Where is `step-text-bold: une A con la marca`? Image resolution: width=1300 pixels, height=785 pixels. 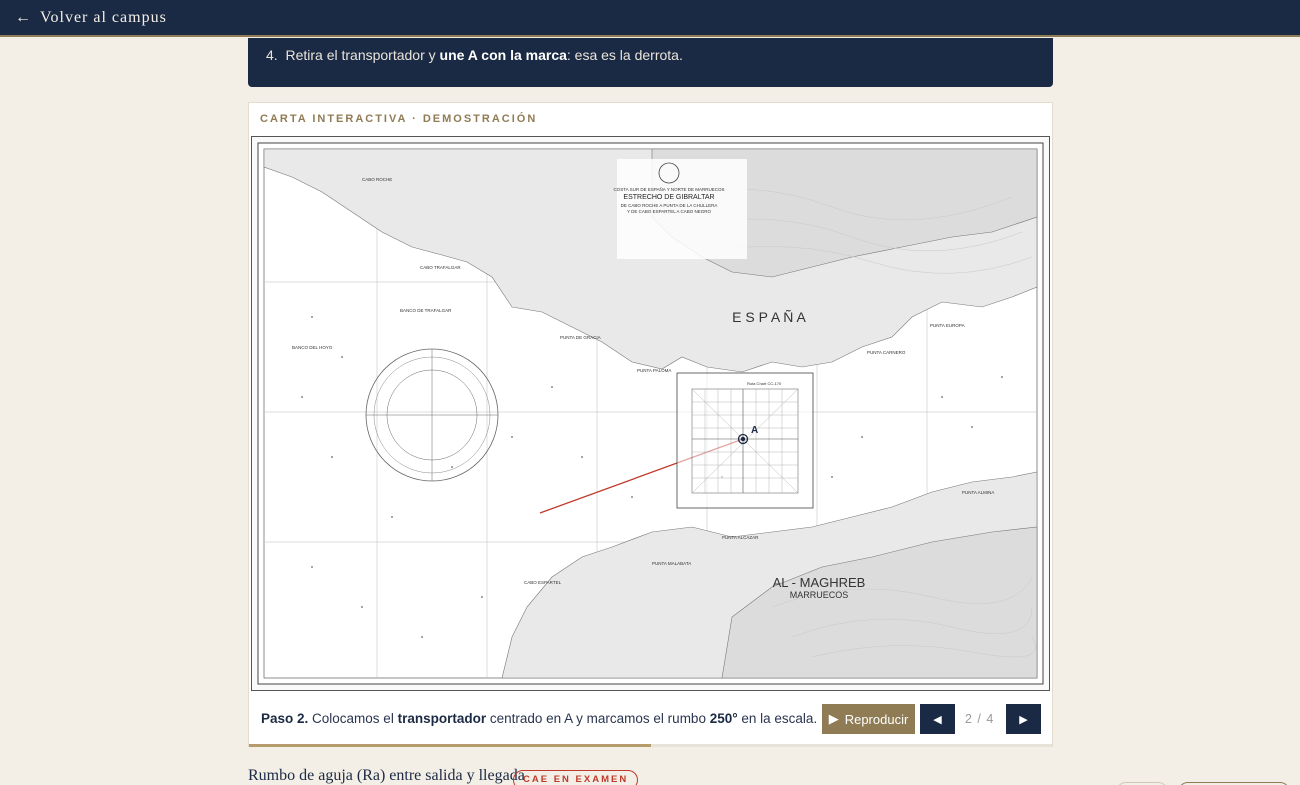
step-text-bold: une A con la marca is located at coordinates (503, 55).